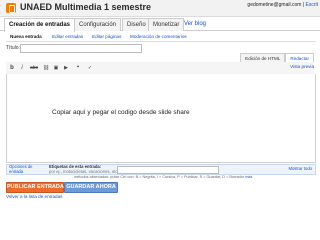 This screenshot has height=240, width=320. Describe the element at coordinates (302, 66) in the screenshot. I see `preview-link: Vista previa` at that location.